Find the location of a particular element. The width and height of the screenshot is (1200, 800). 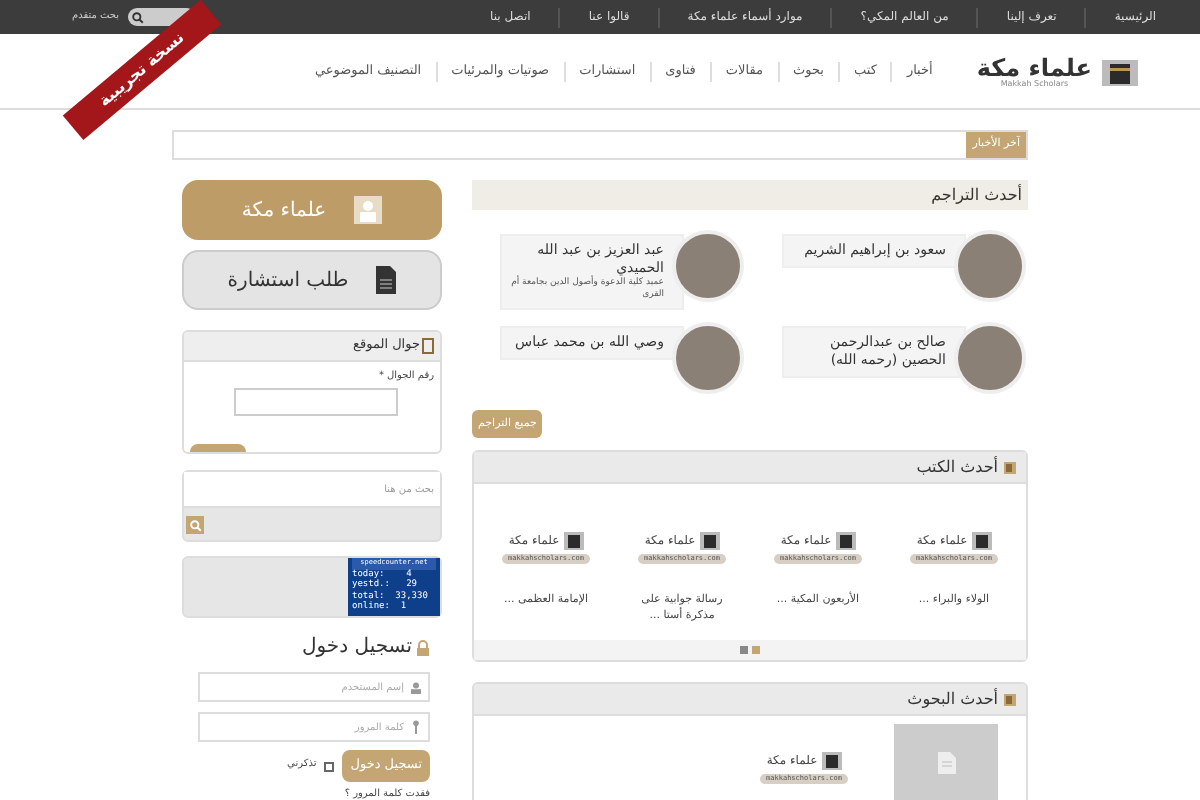

remember-checkbox is located at coordinates (329, 766).